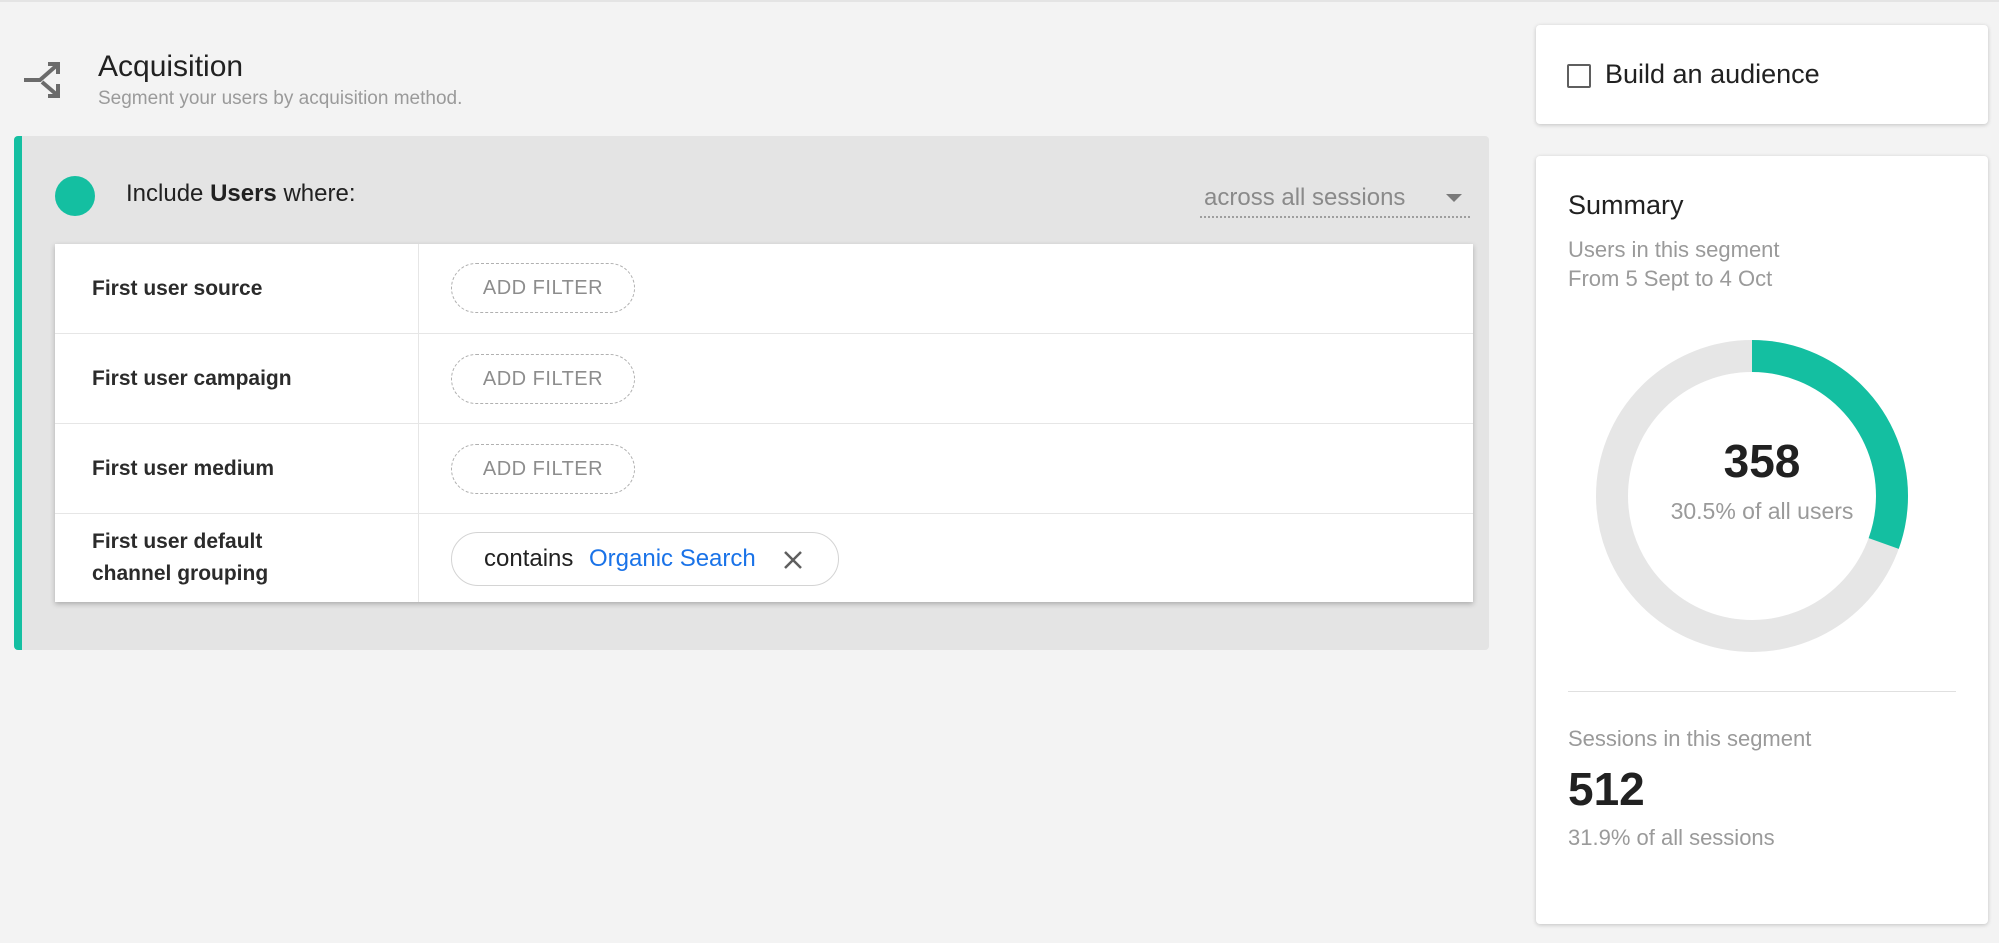  Describe the element at coordinates (764, 469) in the screenshot. I see `filter-row: First user medium ADD FILTER` at that location.